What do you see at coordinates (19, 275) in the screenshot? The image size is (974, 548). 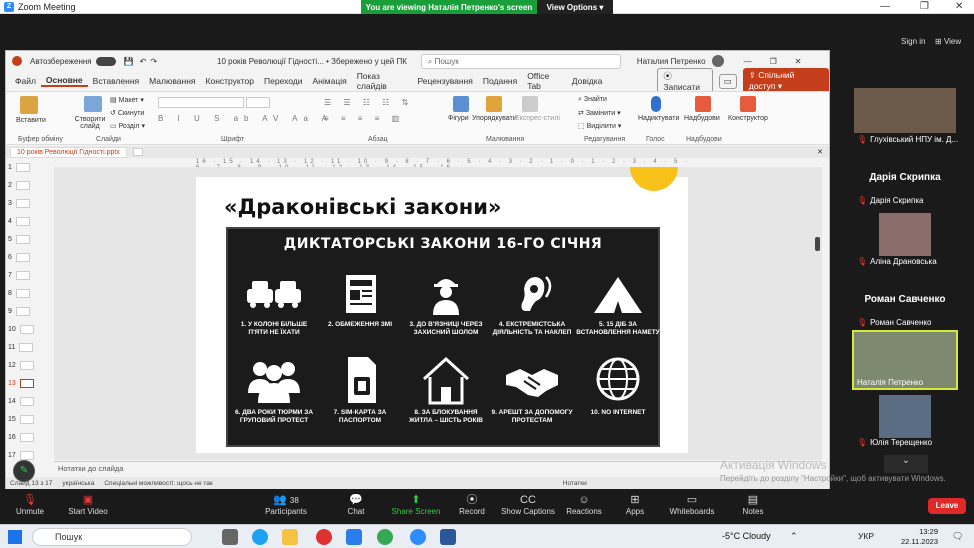 I see `slide-thumbnail: 7` at bounding box center [19, 275].